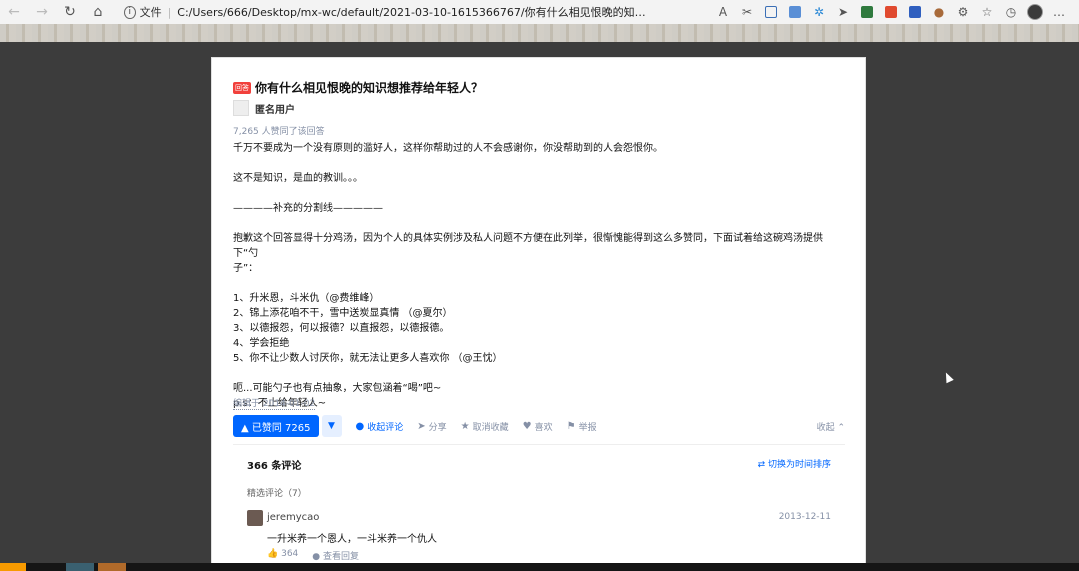 This screenshot has width=1079, height=571. What do you see at coordinates (277, 494) in the screenshot?
I see `featured-comments-label: 精选评论（7）` at bounding box center [277, 494].